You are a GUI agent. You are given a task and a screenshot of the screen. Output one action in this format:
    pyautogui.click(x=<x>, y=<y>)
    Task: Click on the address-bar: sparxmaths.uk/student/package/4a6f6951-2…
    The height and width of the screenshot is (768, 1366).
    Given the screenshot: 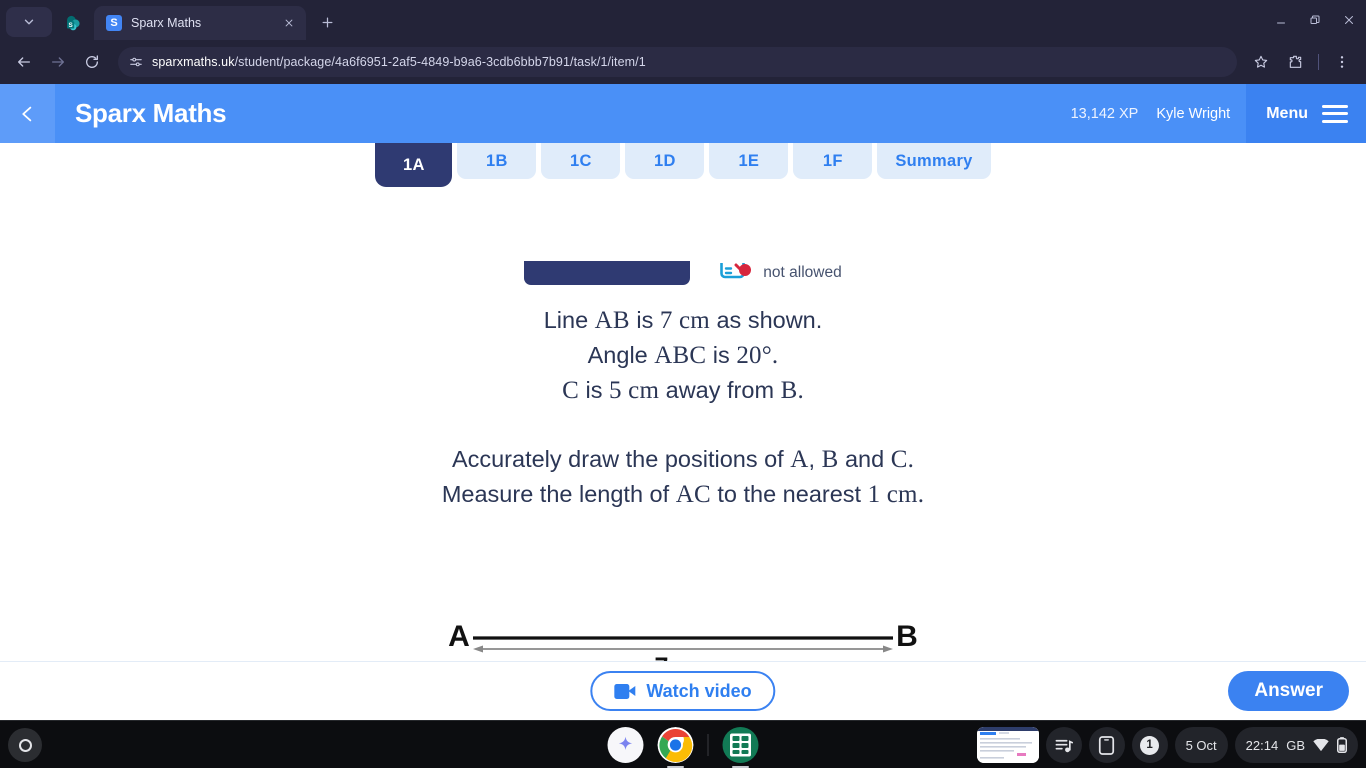 What is the action you would take?
    pyautogui.click(x=677, y=62)
    